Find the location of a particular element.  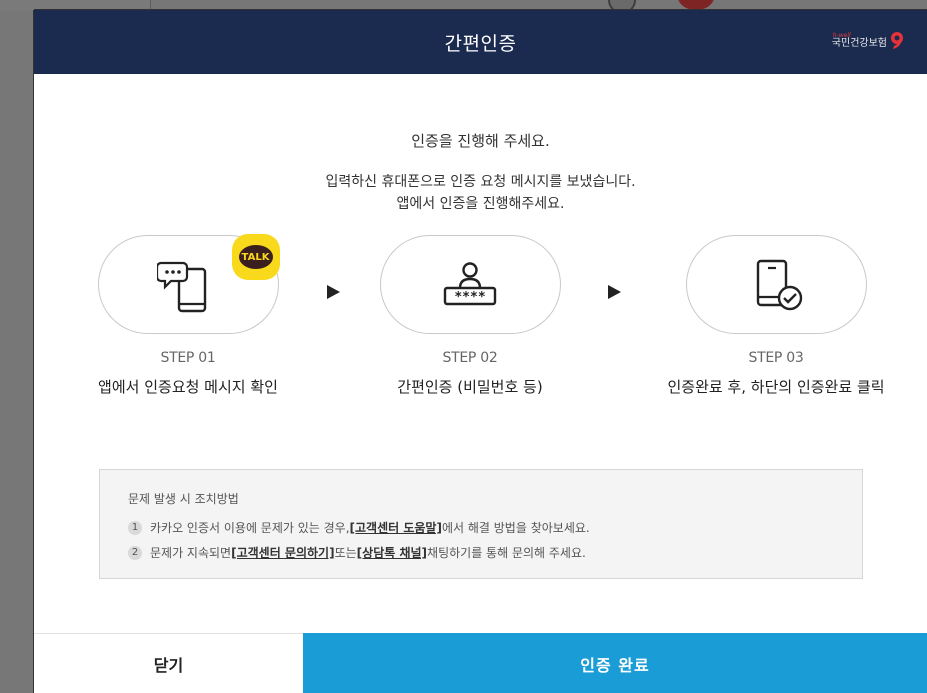

backdrop-strip is located at coordinates (75, 5).